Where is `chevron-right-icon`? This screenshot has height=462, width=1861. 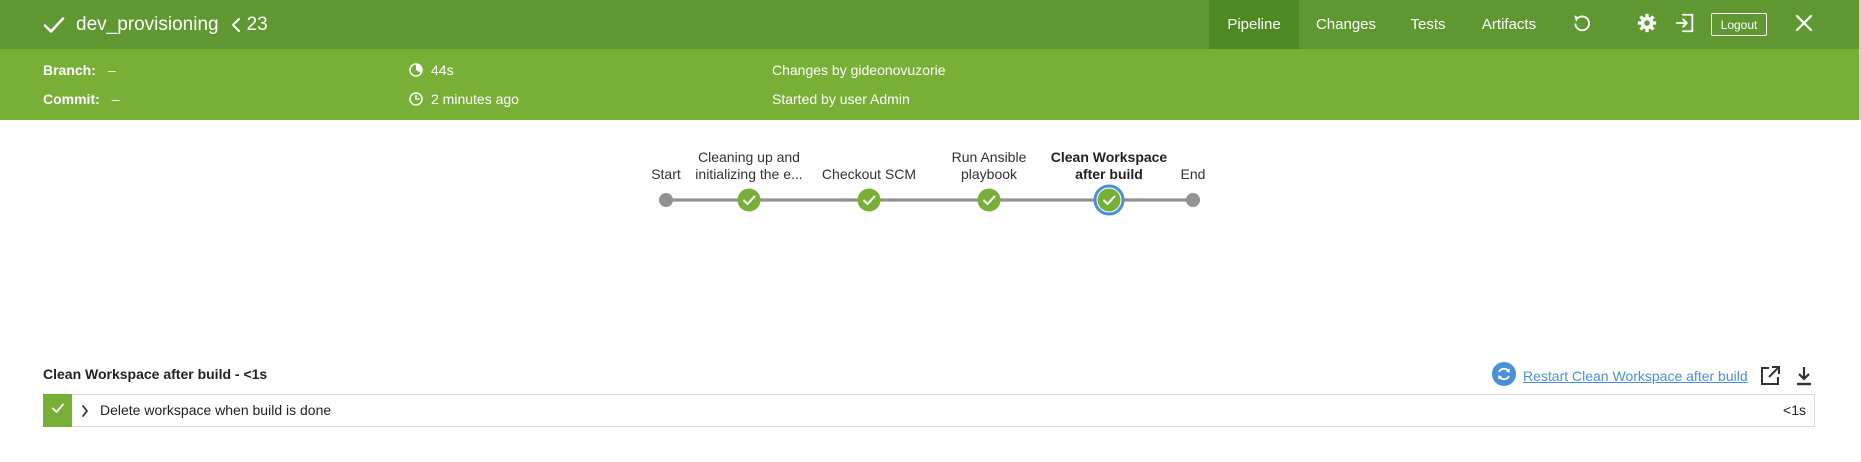
chevron-right-icon is located at coordinates (85, 413).